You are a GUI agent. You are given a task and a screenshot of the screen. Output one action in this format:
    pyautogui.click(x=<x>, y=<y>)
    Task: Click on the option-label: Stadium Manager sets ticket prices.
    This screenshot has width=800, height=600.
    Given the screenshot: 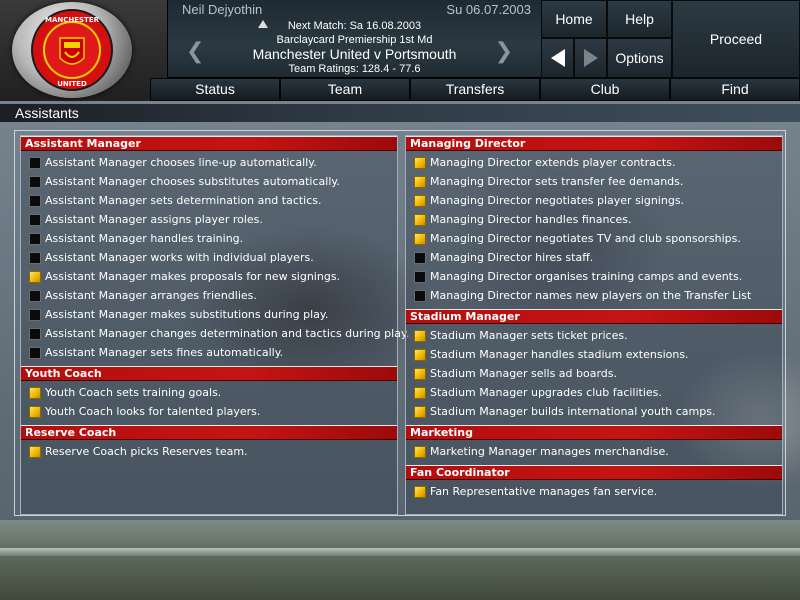 What is the action you would take?
    pyautogui.click(x=529, y=335)
    